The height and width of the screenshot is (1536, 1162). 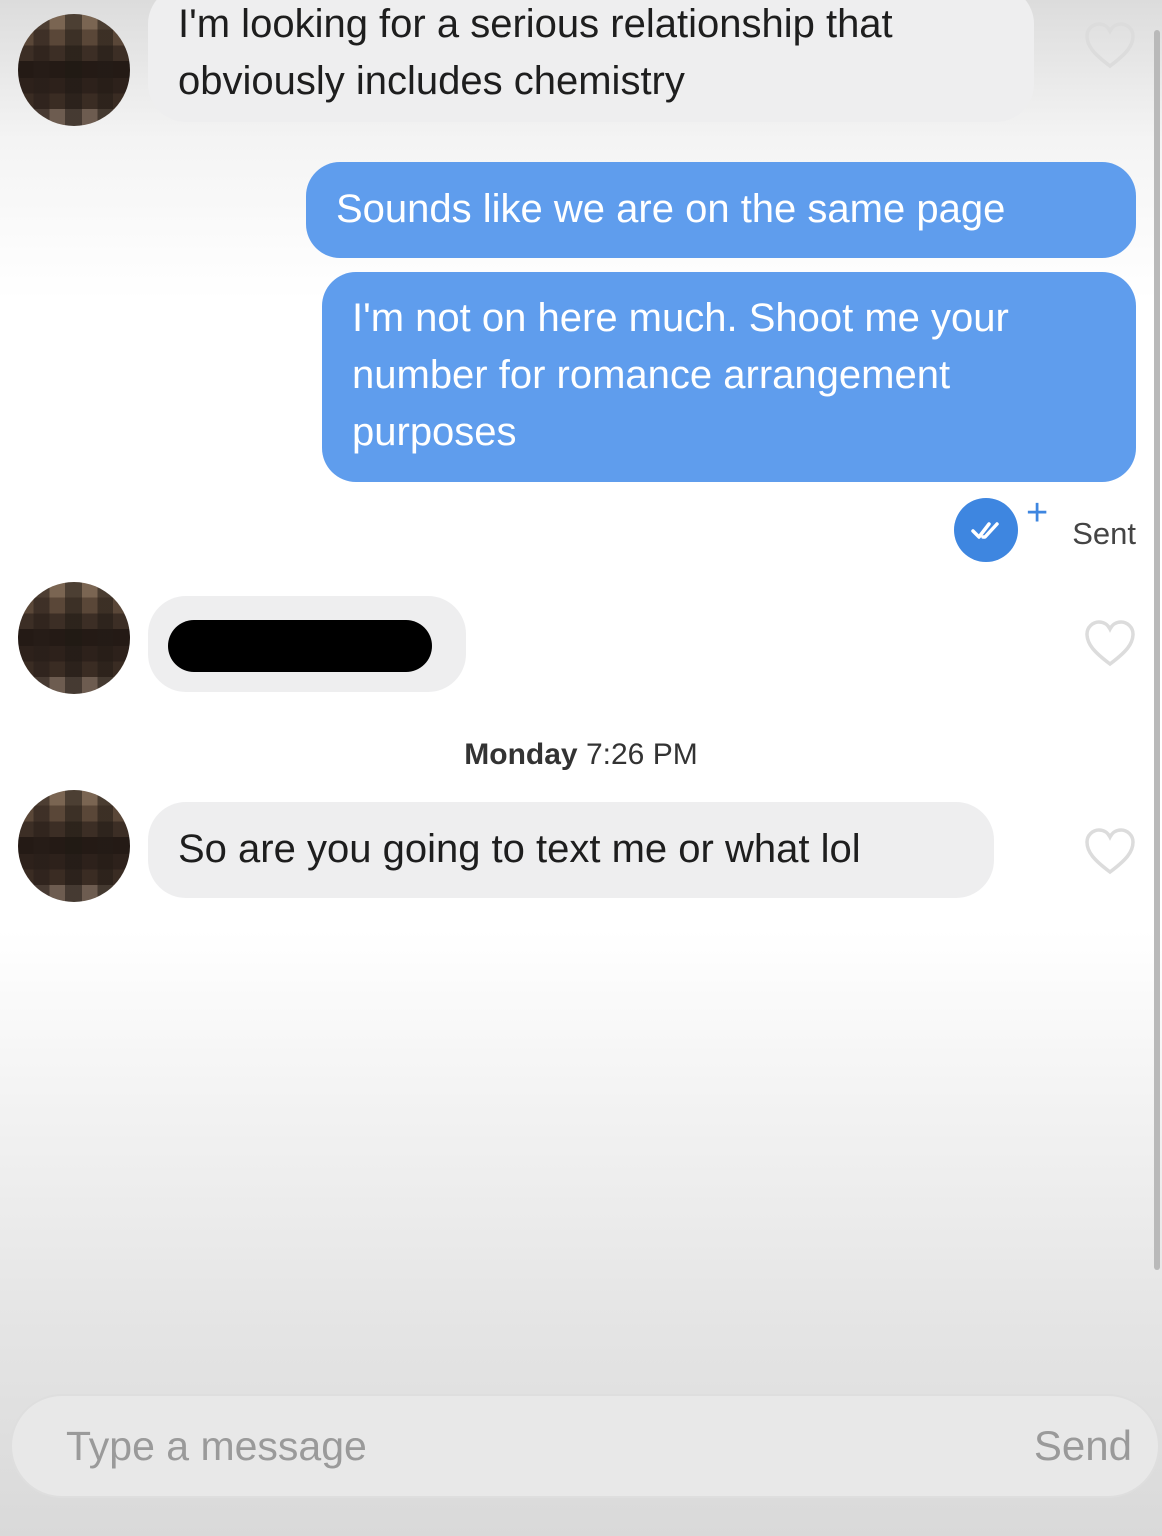 What do you see at coordinates (986, 530) in the screenshot?
I see `double-check-icon` at bounding box center [986, 530].